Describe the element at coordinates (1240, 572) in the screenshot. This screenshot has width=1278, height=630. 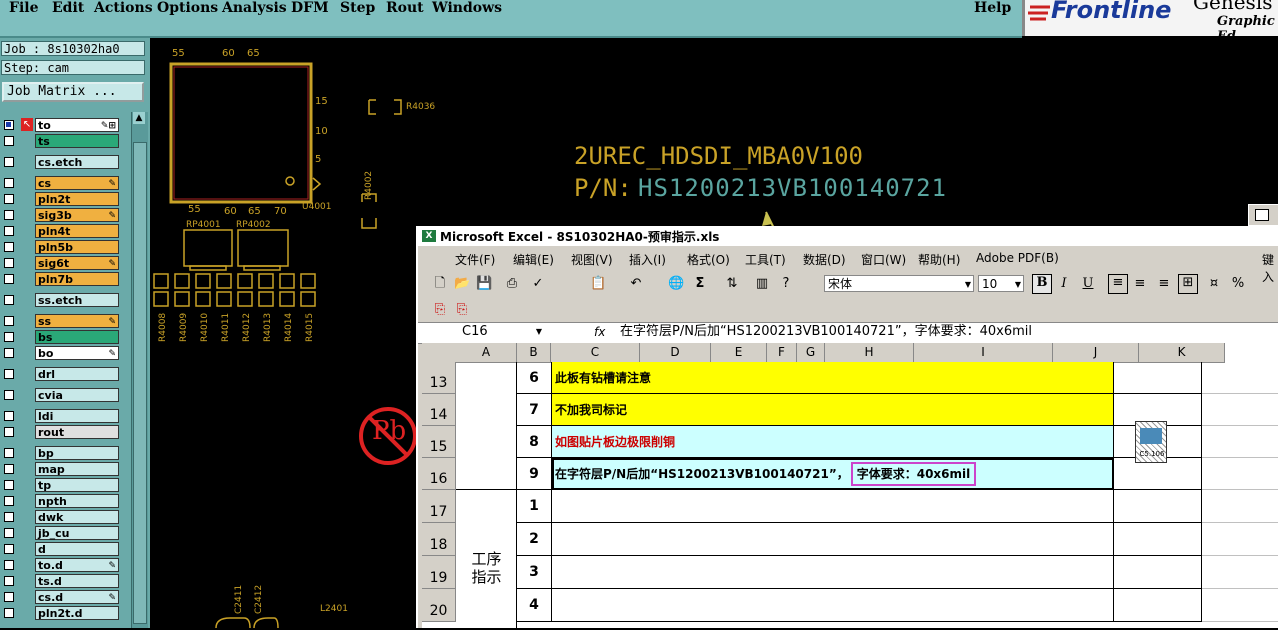
I see `cell-k19` at that location.